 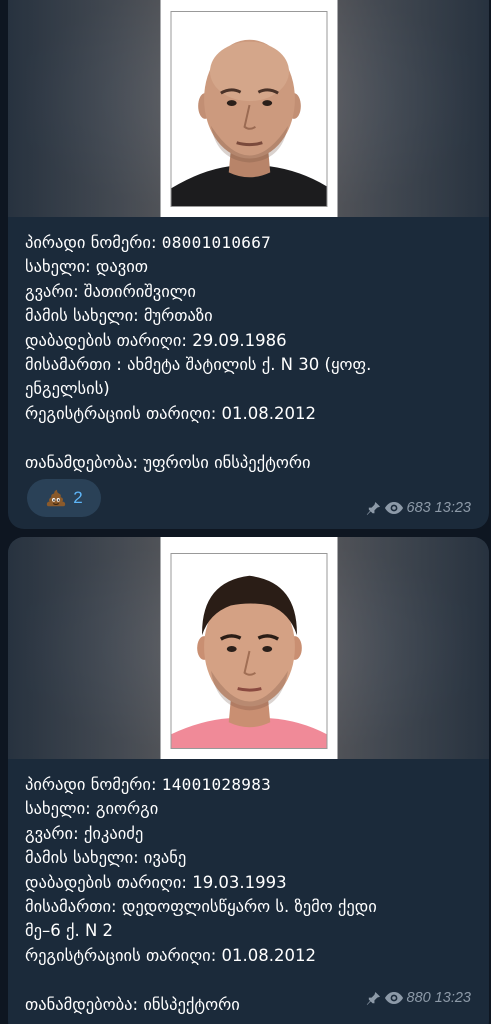 I want to click on address-row-continued: მე–6 ქ. N 2, so click(x=69, y=931).